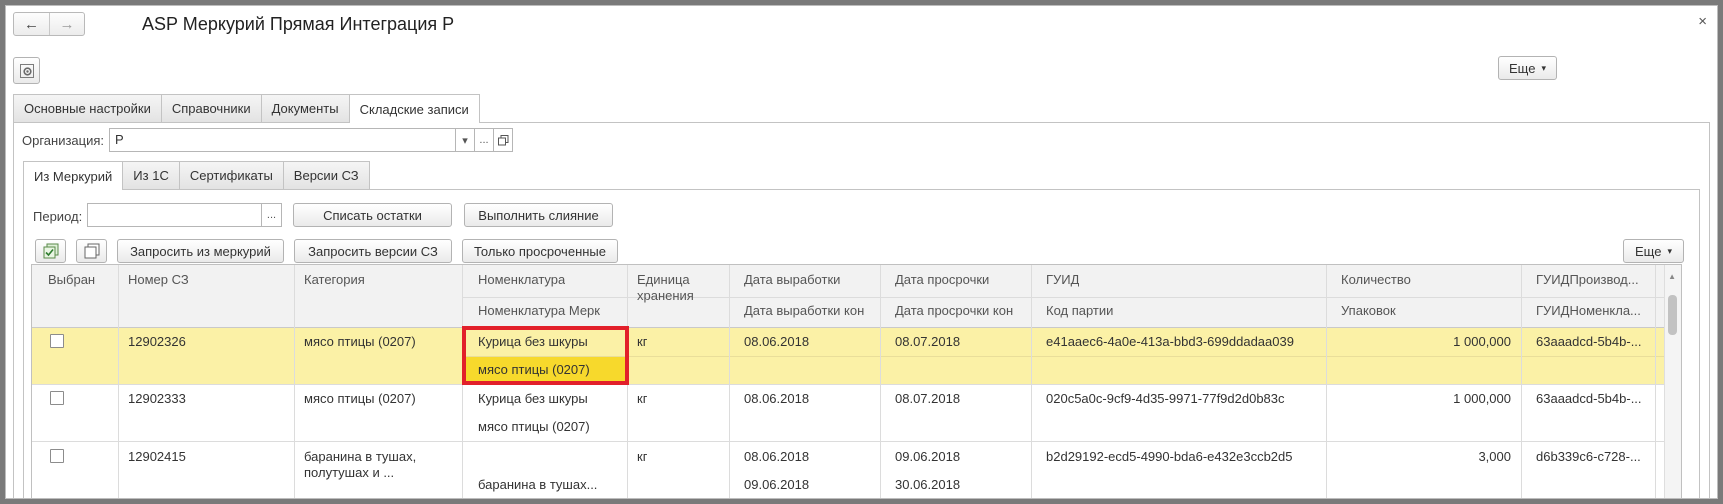 This screenshot has width=1723, height=504. I want to click on tab-documents: Документы, so click(305, 108).